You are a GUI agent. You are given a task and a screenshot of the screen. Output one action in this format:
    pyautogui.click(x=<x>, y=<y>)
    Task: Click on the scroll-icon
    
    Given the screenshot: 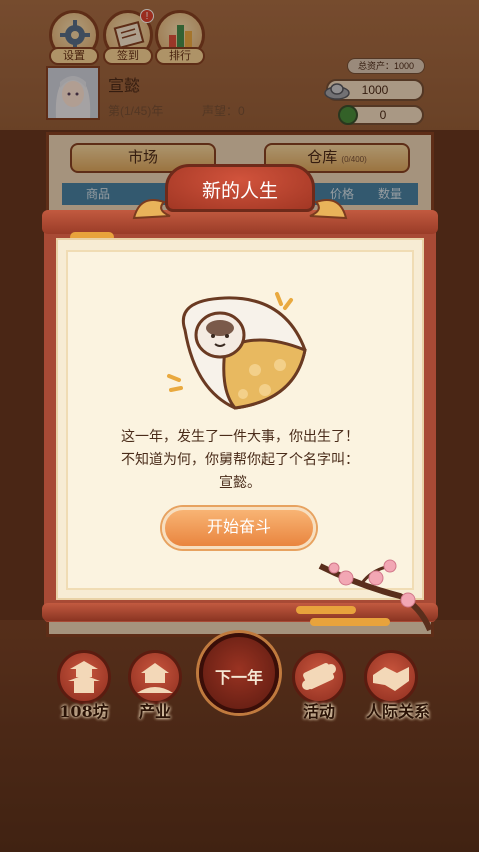 What is the action you would take?
    pyautogui.click(x=319, y=676)
    